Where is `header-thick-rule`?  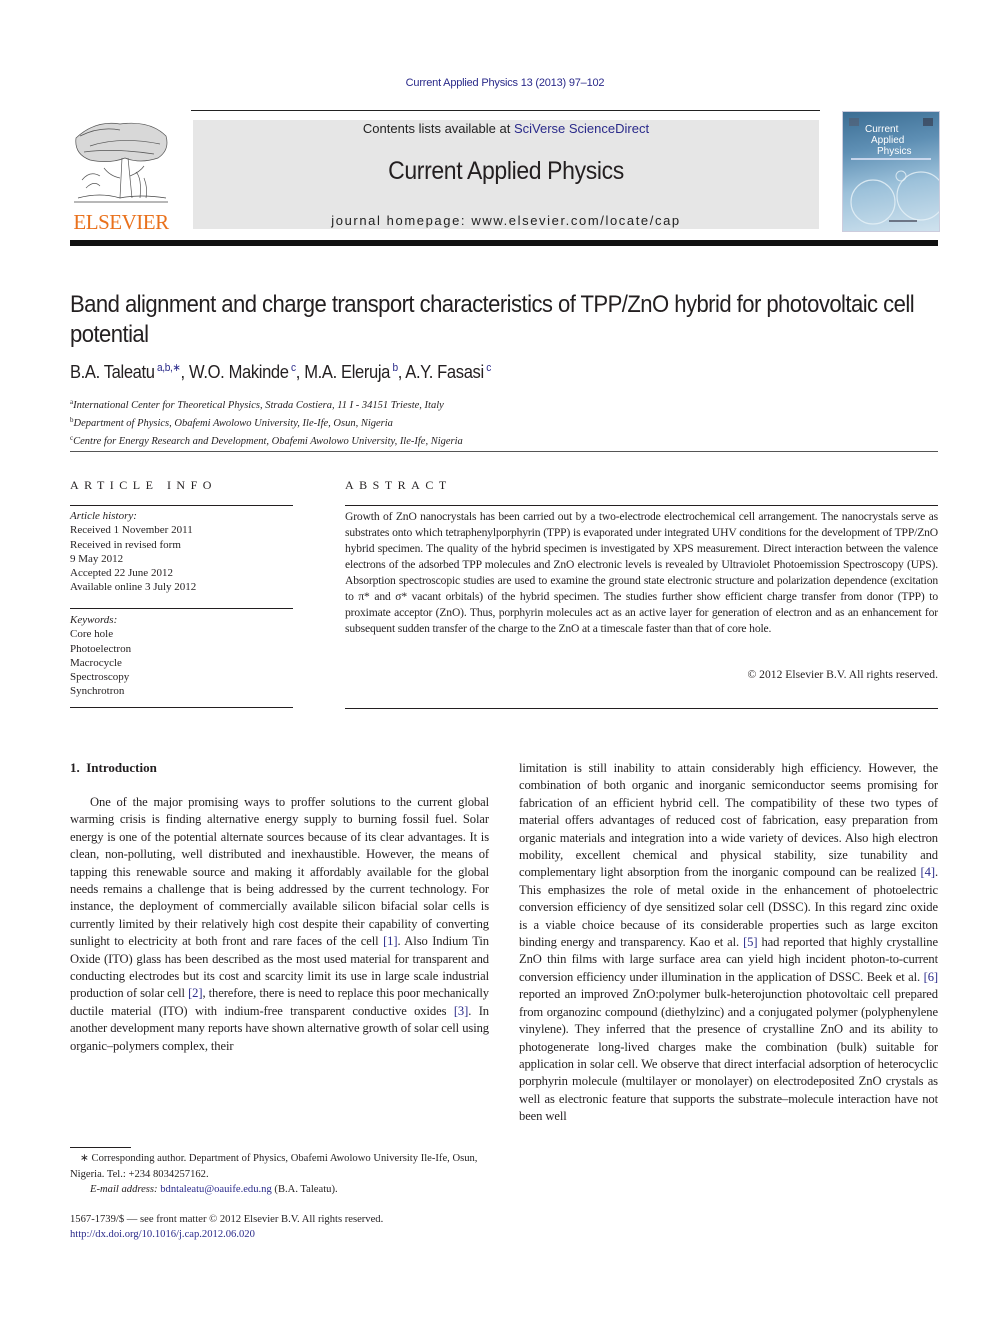
header-thick-rule is located at coordinates (504, 243).